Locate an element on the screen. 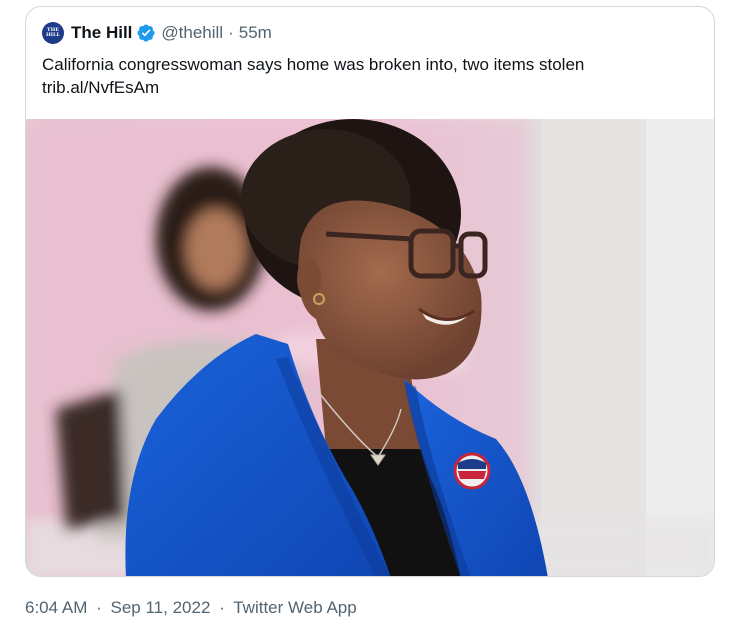 This screenshot has height=635, width=751. tweet-link: trib.al/NvfEsAm is located at coordinates (372, 87).